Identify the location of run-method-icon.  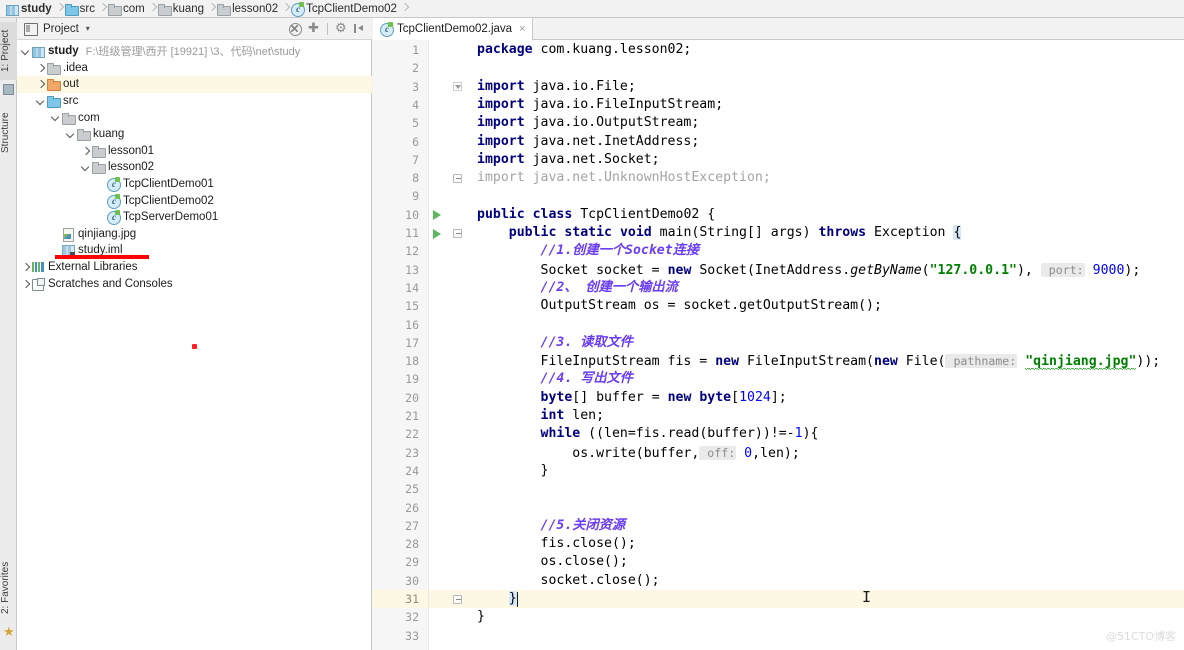
(437, 233).